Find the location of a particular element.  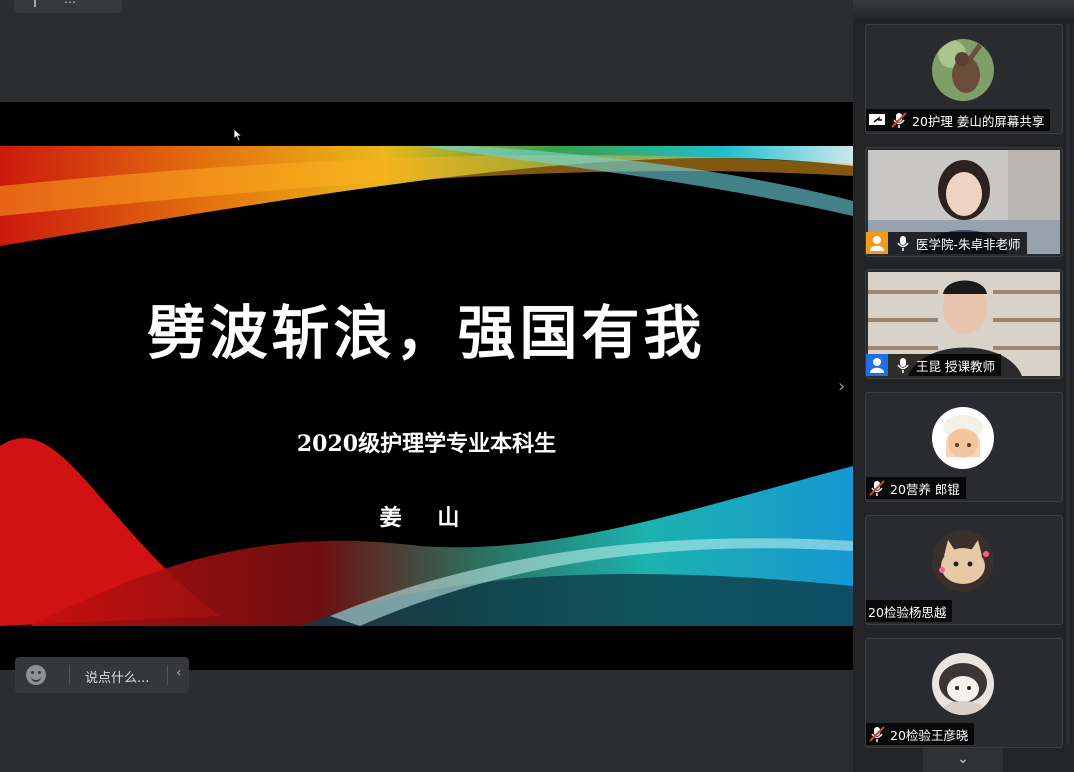

slide-author: 姜 山 is located at coordinates (426, 518).